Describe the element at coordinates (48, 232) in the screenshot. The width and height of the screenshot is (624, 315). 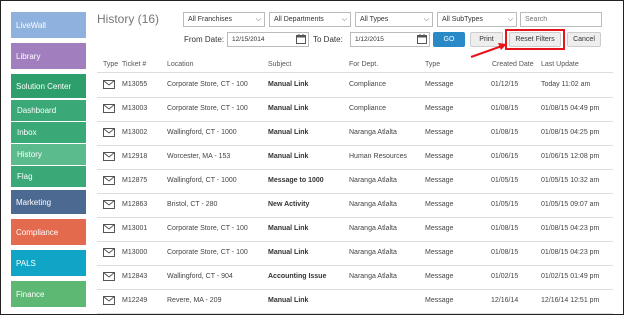
I see `sidebar-item-compliance: Compliance` at that location.